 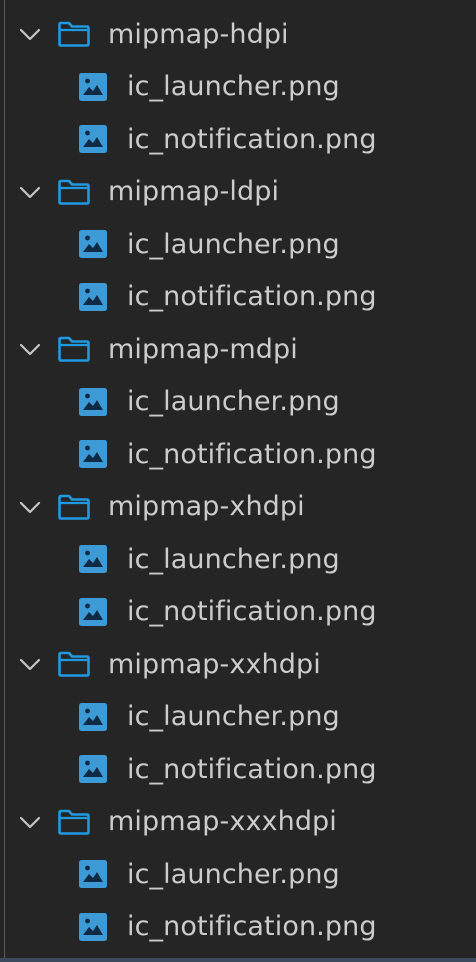 What do you see at coordinates (238, 960) in the screenshot?
I see `panel-bottom-border` at bounding box center [238, 960].